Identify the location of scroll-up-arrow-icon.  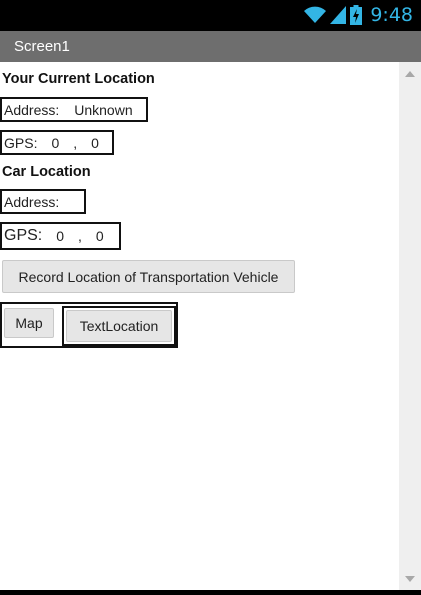
(410, 74).